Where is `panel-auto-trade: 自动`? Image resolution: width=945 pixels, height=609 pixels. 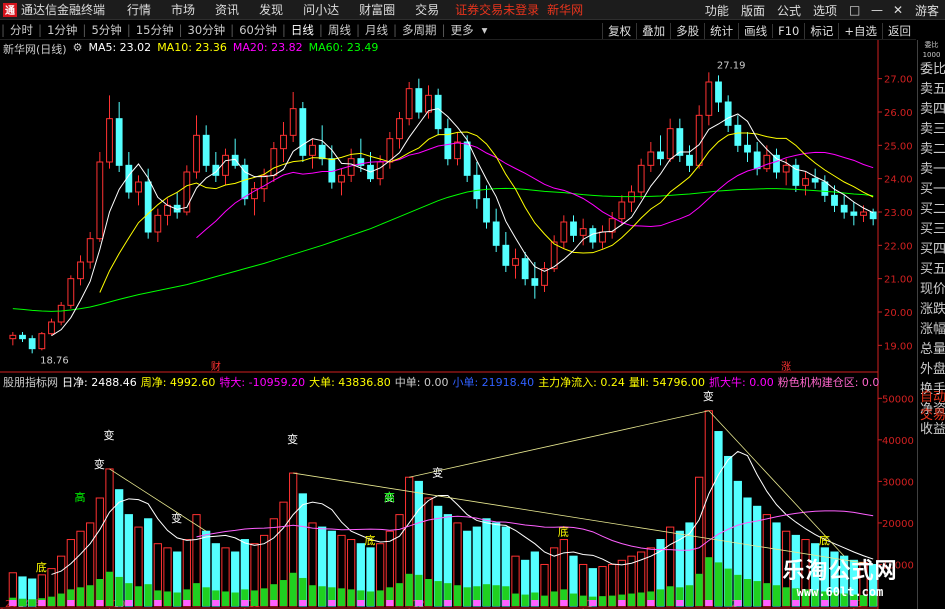
panel-auto-trade: 自动 is located at coordinates (931, 395).